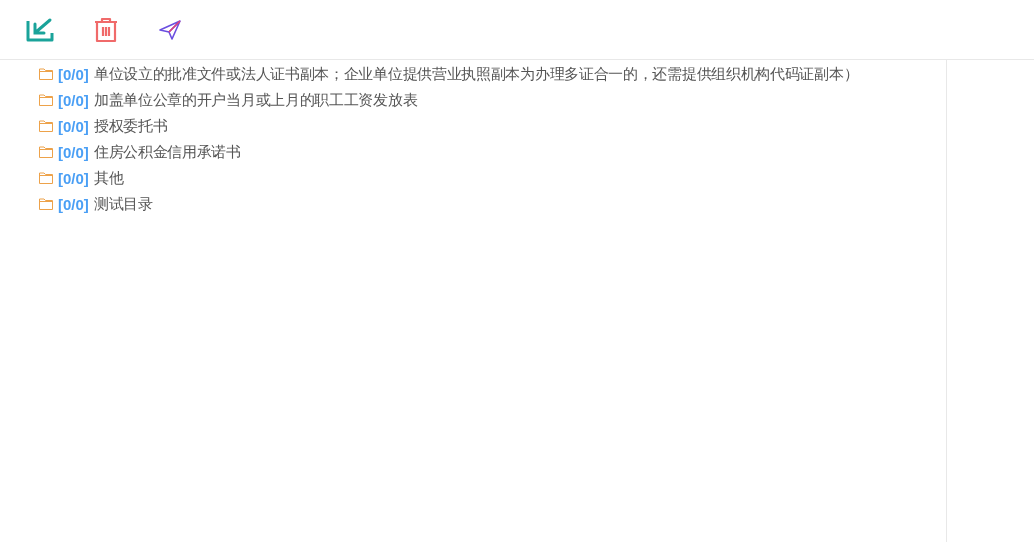 This screenshot has height=542, width=1034. I want to click on folder-item: [0/0] 其他, so click(492, 178).